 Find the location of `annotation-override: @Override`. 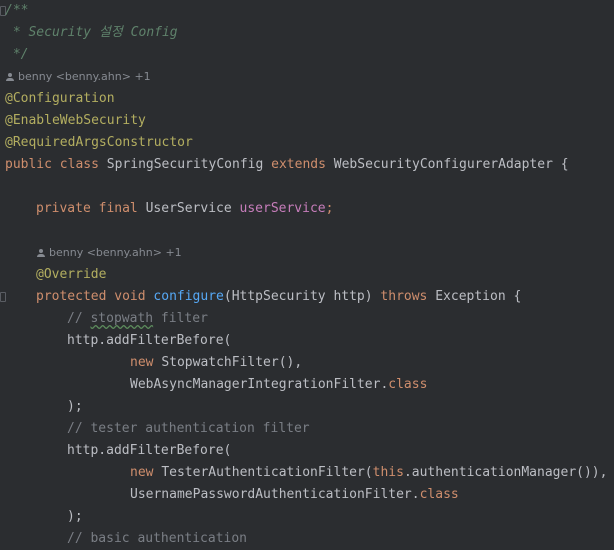

annotation-override: @Override is located at coordinates (71, 274).